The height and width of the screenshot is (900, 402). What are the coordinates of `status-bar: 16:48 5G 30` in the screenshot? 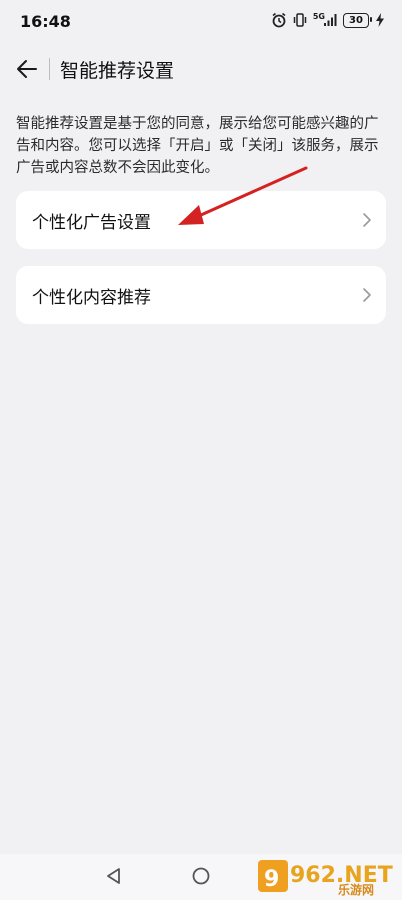 It's located at (201, 22).